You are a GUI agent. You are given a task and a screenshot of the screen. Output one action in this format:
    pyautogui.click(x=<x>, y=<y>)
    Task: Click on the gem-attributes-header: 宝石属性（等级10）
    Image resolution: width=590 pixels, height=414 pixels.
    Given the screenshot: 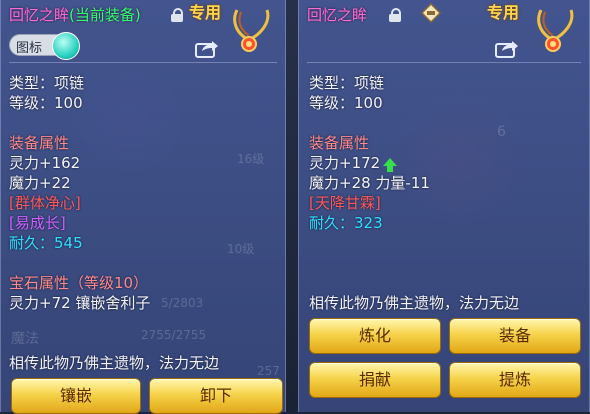 What is the action you would take?
    pyautogui.click(x=79, y=283)
    